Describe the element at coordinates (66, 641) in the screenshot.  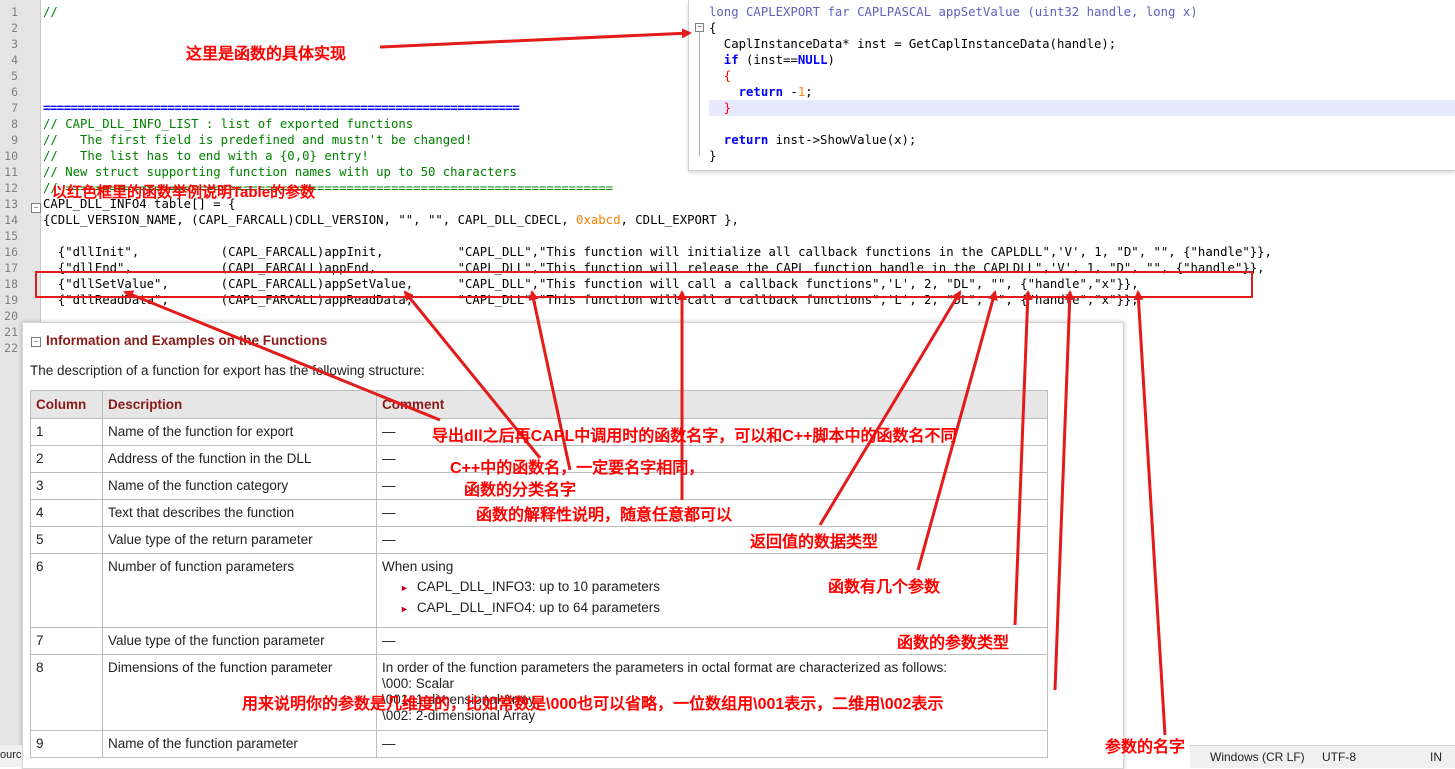
I see `cell-column: 7` at that location.